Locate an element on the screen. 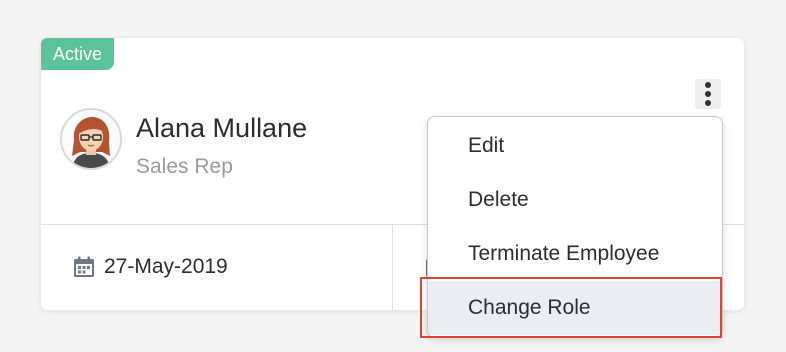 The width and height of the screenshot is (786, 352). date-cell: 27-May-2019 is located at coordinates (150, 267).